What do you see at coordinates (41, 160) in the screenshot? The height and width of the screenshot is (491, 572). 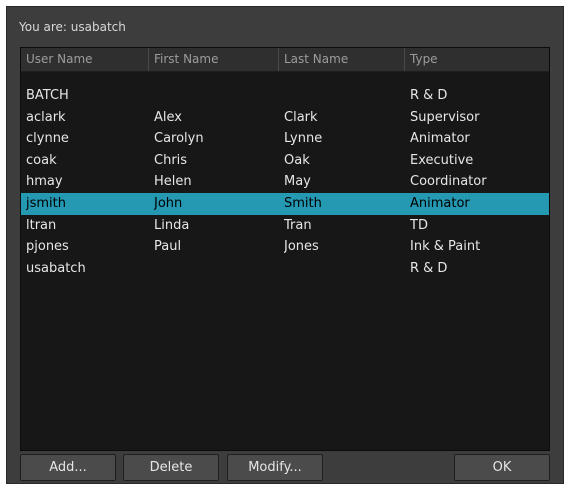 I see `cell-user-name: coak` at bounding box center [41, 160].